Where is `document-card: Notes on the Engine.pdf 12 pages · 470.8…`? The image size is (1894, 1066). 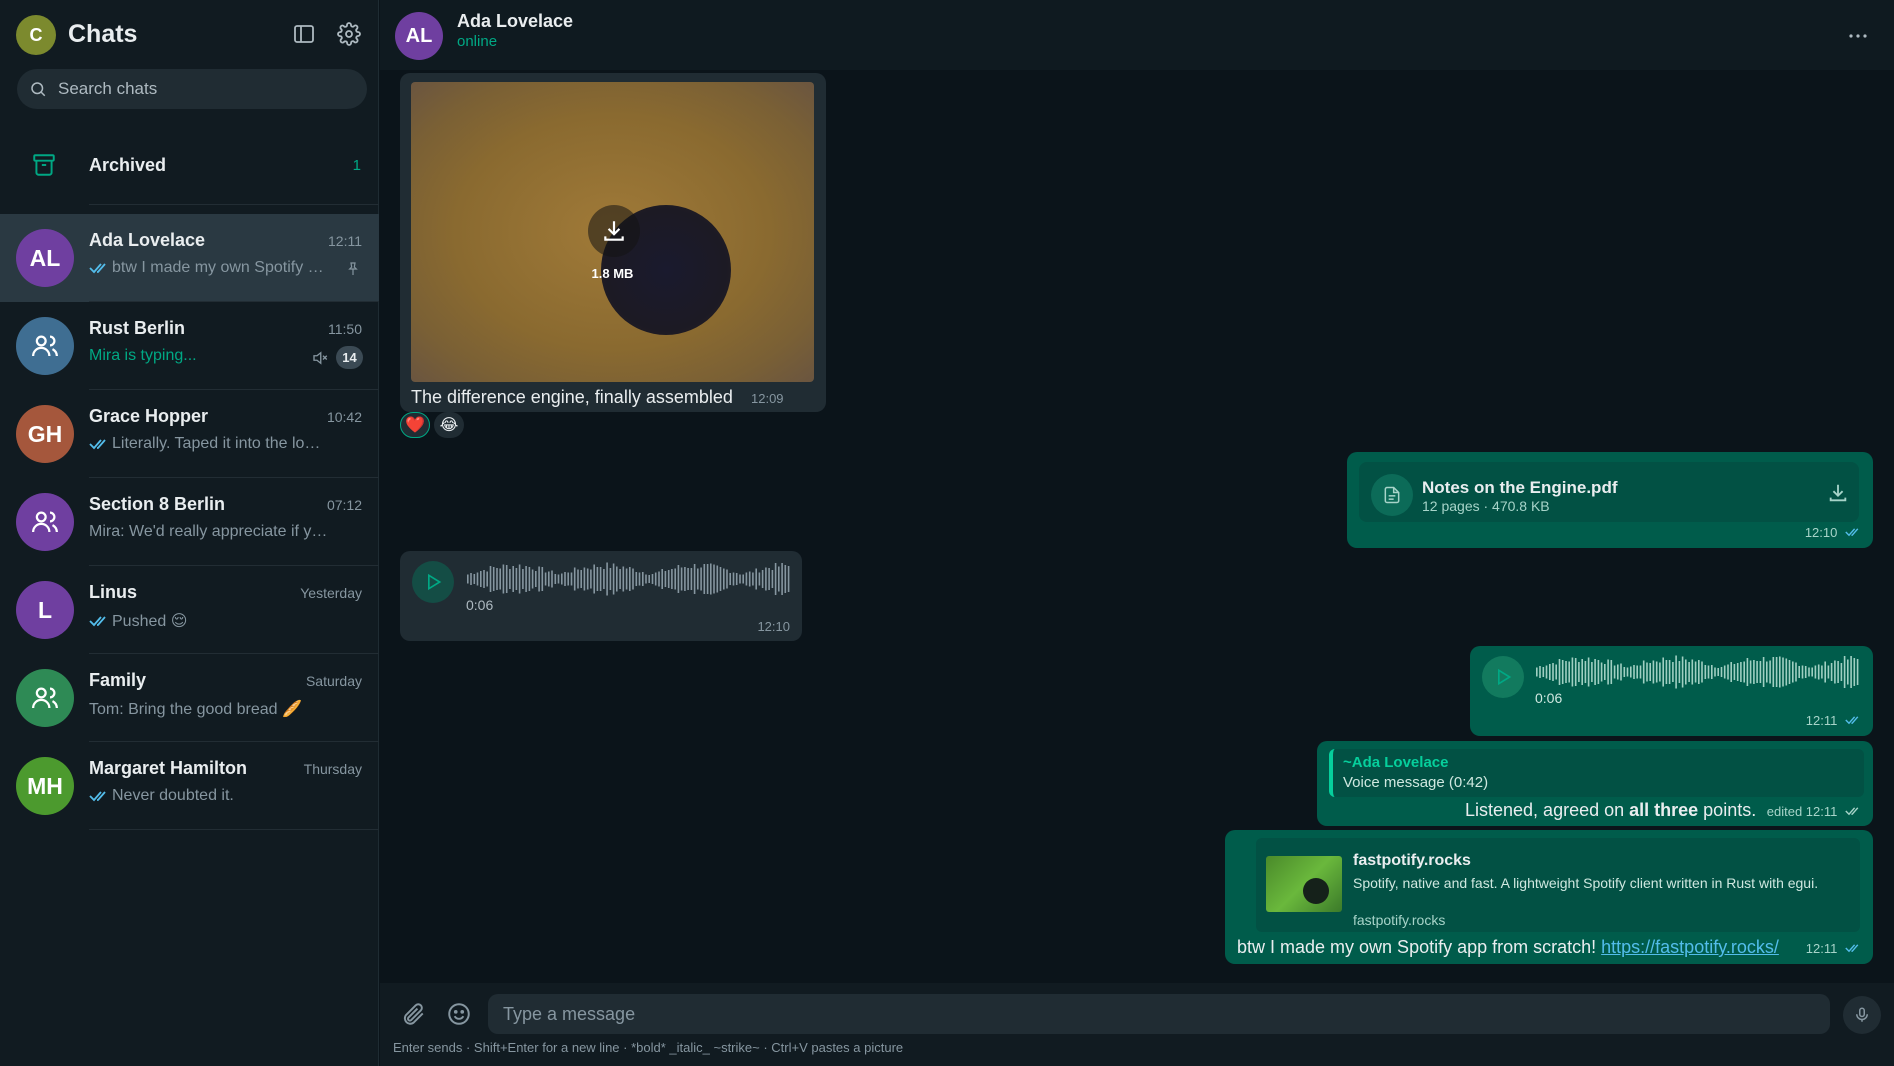
document-card: Notes on the Engine.pdf 12 pages · 470.8… is located at coordinates (1609, 492).